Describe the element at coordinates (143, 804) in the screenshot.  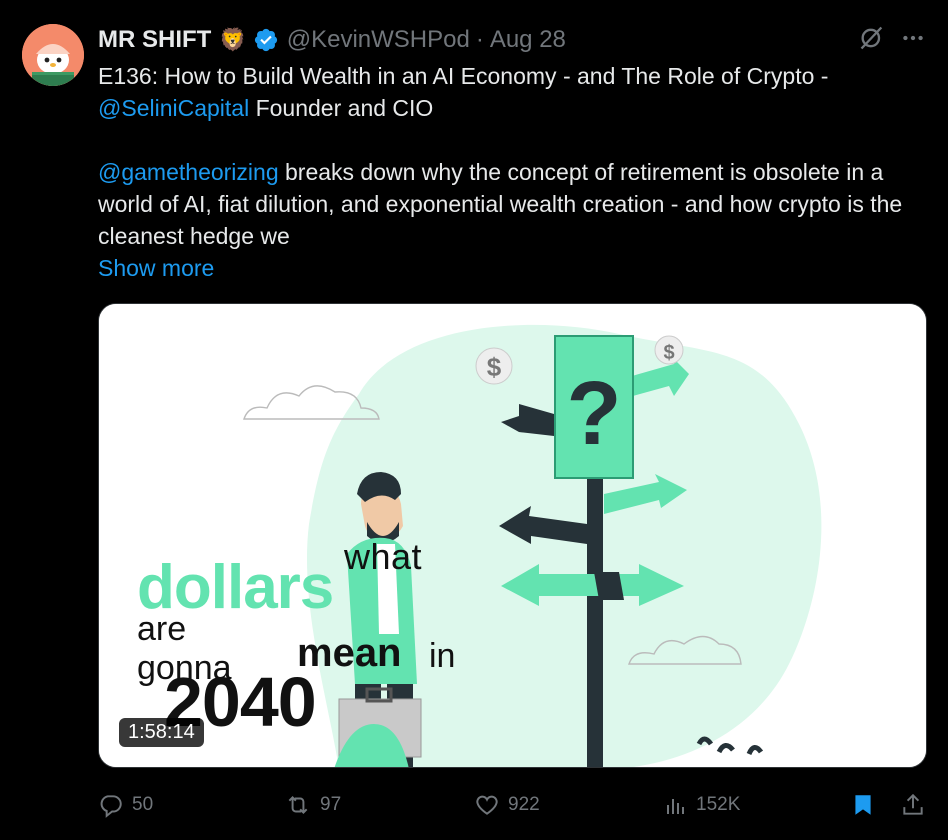
I see `reply-count: 50` at that location.